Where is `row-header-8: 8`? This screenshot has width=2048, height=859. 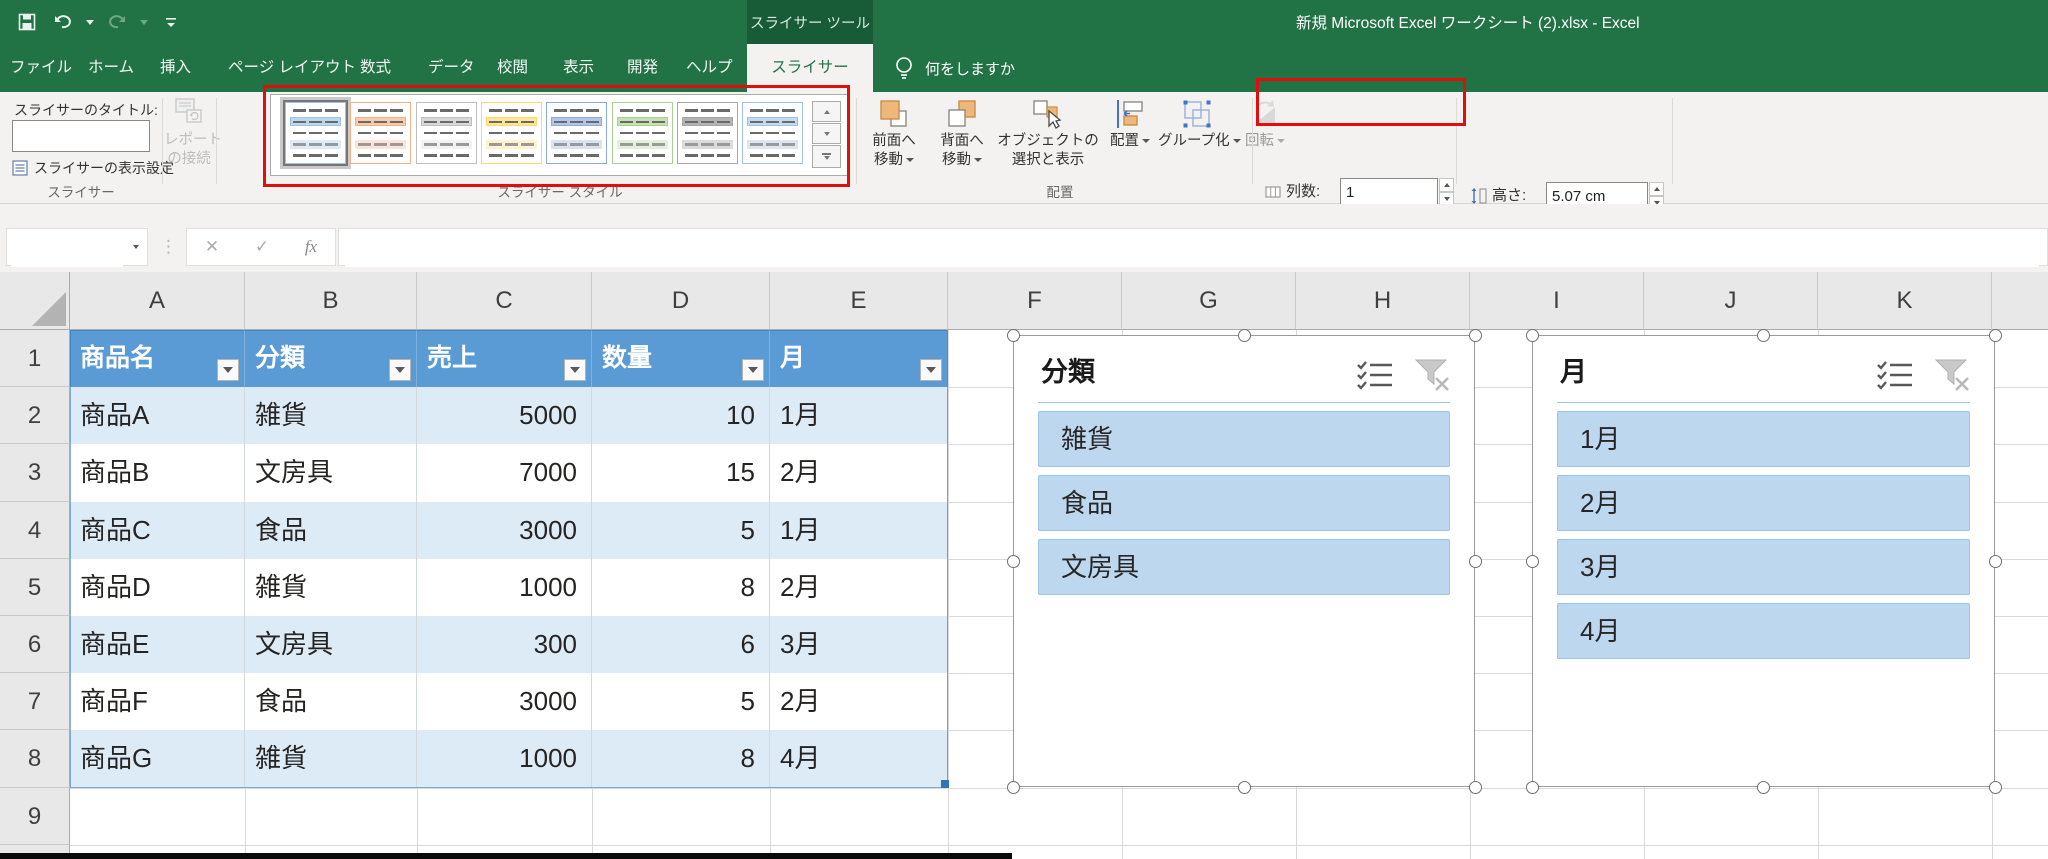 row-header-8: 8 is located at coordinates (35, 759).